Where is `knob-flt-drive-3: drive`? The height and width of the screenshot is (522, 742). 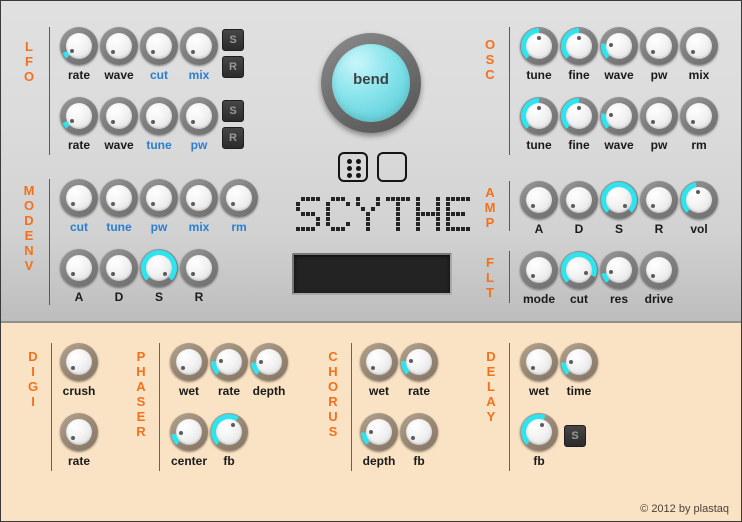 knob-flt-drive-3: drive is located at coordinates (659, 278).